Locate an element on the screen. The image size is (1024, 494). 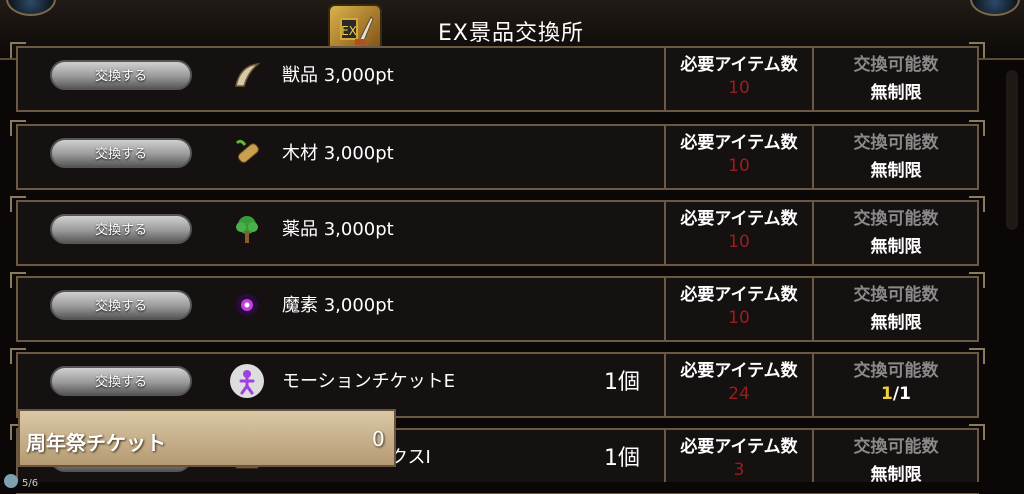
list-item: 交換する 木材 3,000pt 必要アイテム数 10 交換可能数 無制限 is located at coordinates (497, 157).